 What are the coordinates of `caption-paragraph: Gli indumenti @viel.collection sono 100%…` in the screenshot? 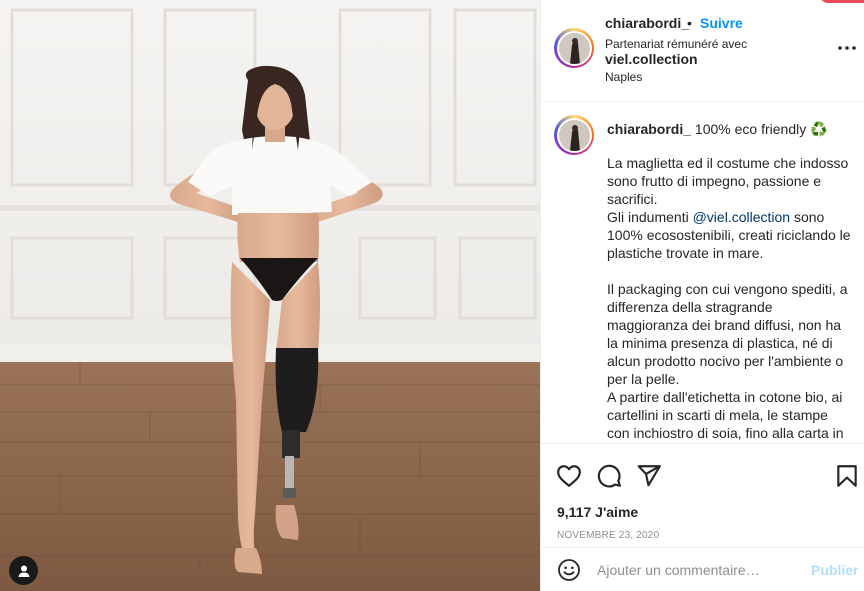 It's located at (729, 235).